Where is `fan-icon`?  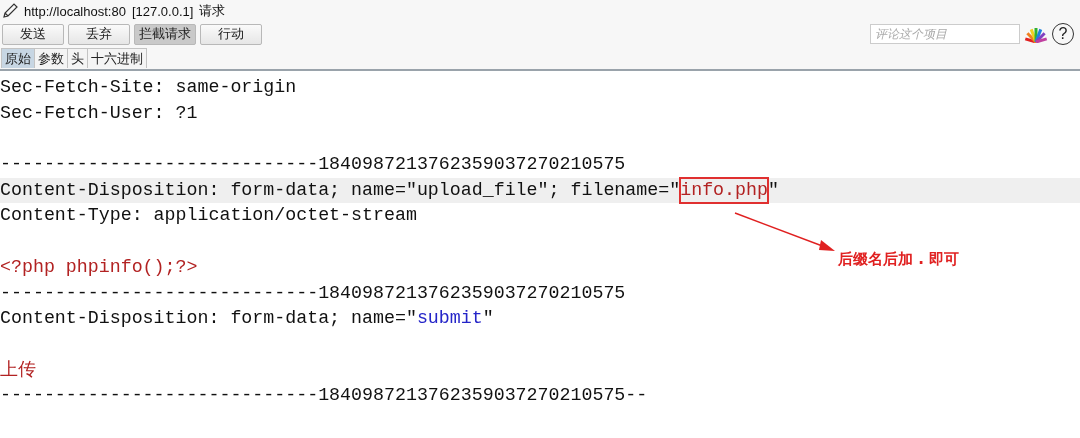
fan-icon is located at coordinates (1036, 34).